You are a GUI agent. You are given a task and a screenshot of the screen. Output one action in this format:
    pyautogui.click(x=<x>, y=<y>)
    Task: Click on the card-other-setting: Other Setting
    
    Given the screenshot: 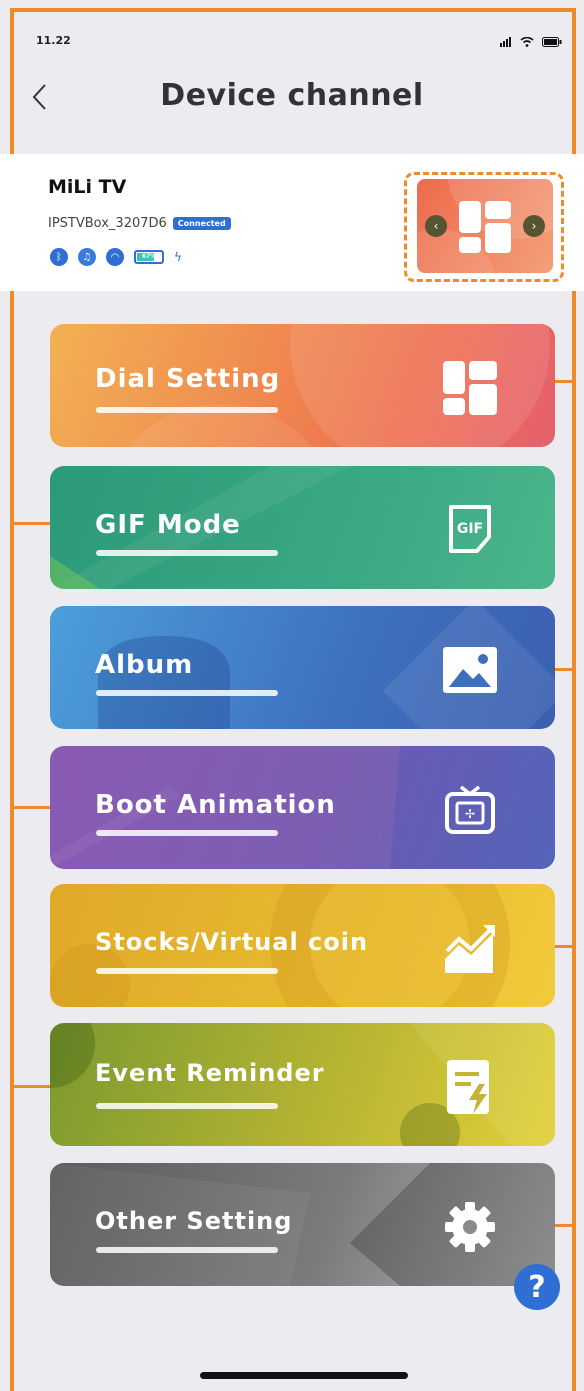 What is the action you would take?
    pyautogui.click(x=302, y=1224)
    